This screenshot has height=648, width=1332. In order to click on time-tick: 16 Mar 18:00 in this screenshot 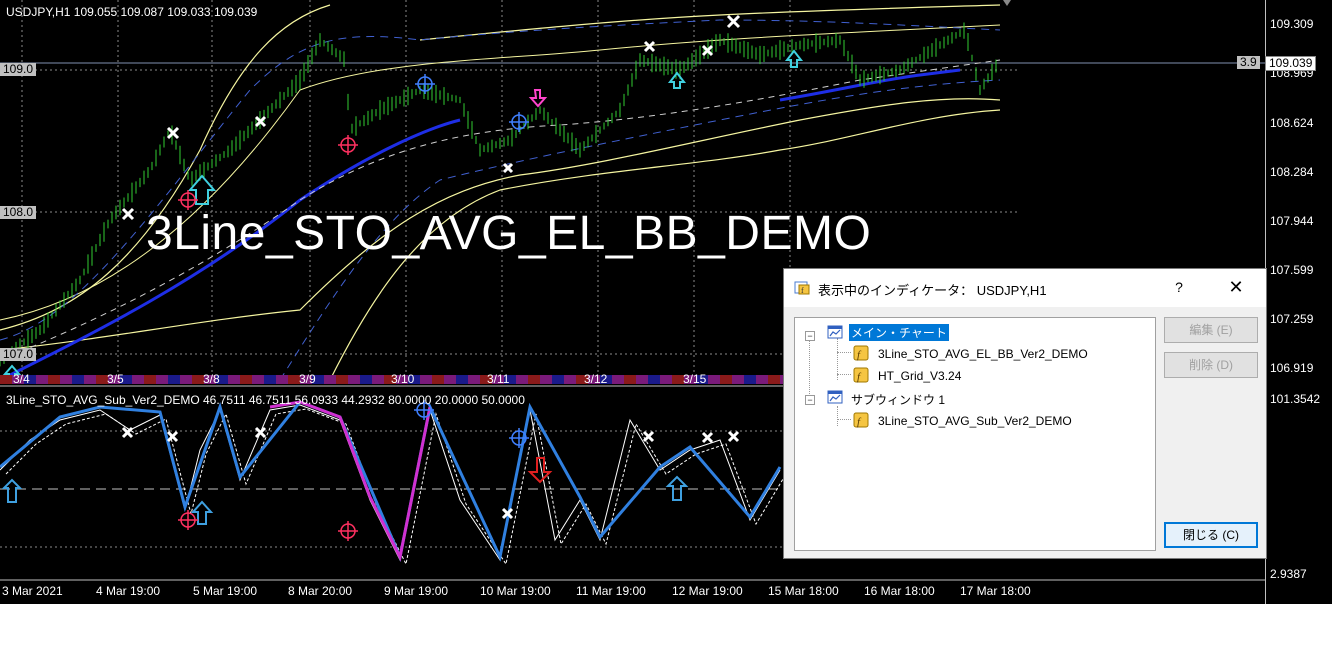, I will do `click(899, 591)`.